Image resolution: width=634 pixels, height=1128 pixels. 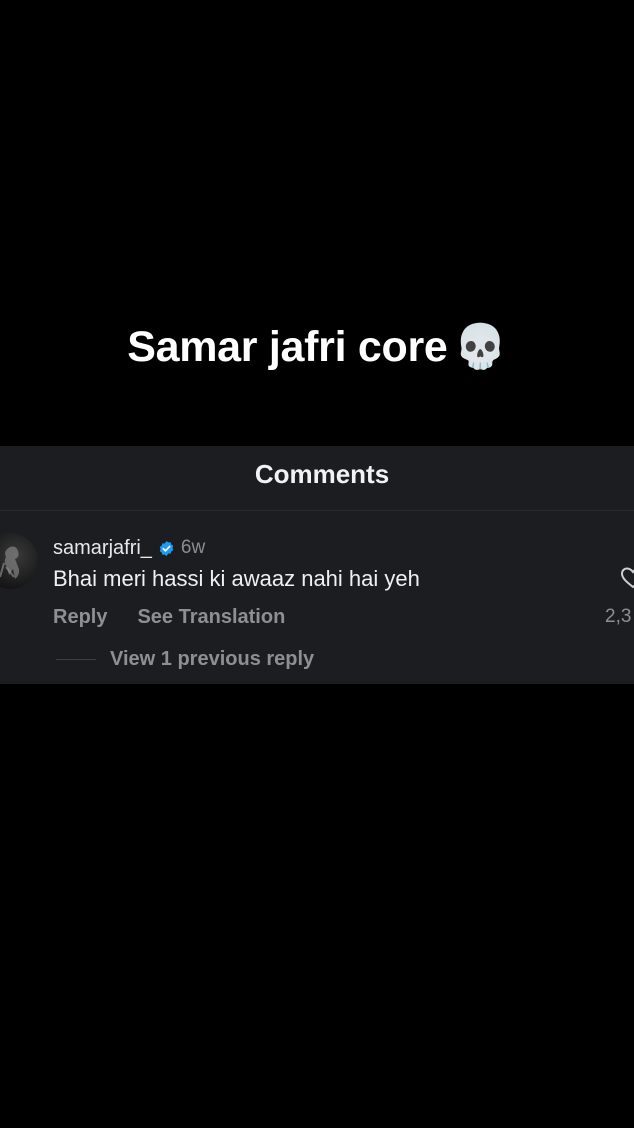 I want to click on skull-emoji-icon: 💀, so click(x=480, y=347).